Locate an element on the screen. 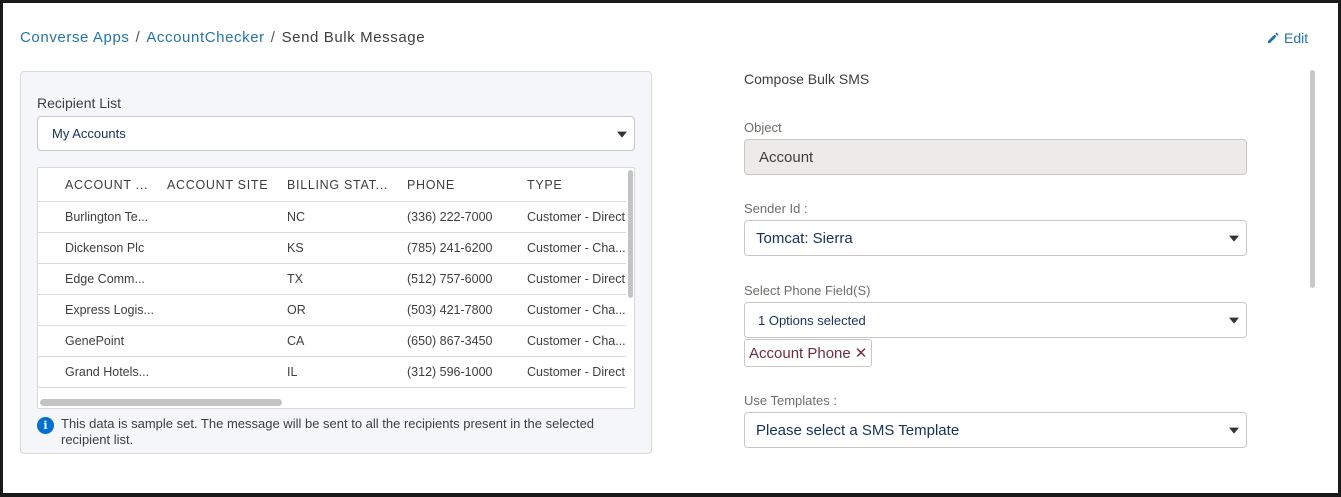 The height and width of the screenshot is (497, 1341). cell-phone: (785) 241-6200 is located at coordinates (450, 248).